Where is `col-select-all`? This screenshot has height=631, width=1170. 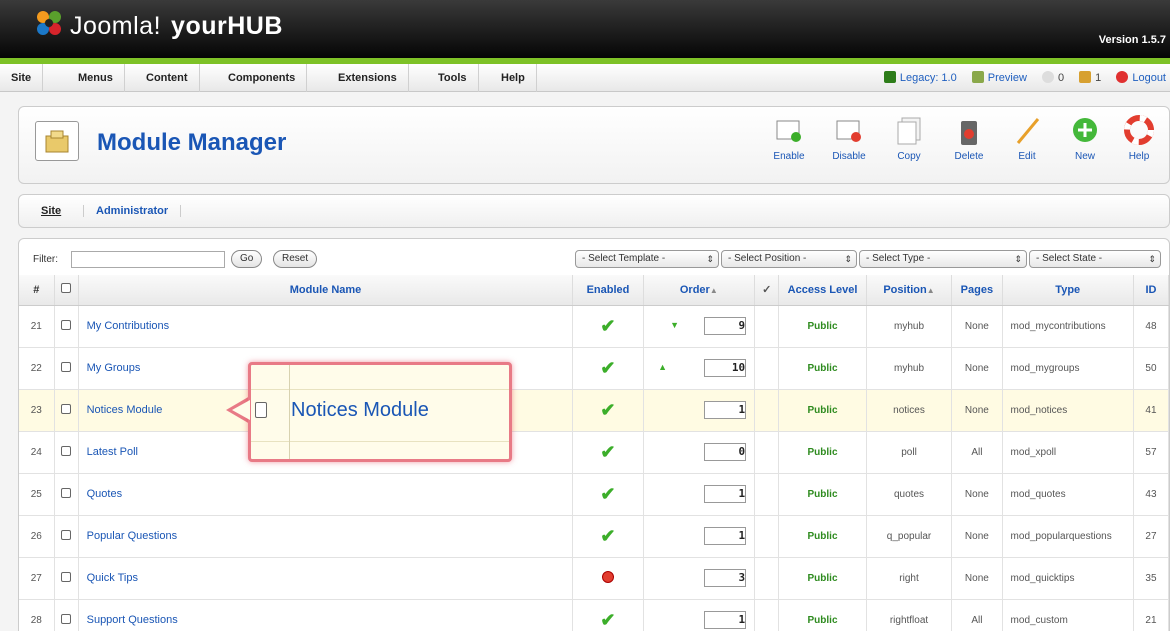
col-select-all is located at coordinates (66, 290).